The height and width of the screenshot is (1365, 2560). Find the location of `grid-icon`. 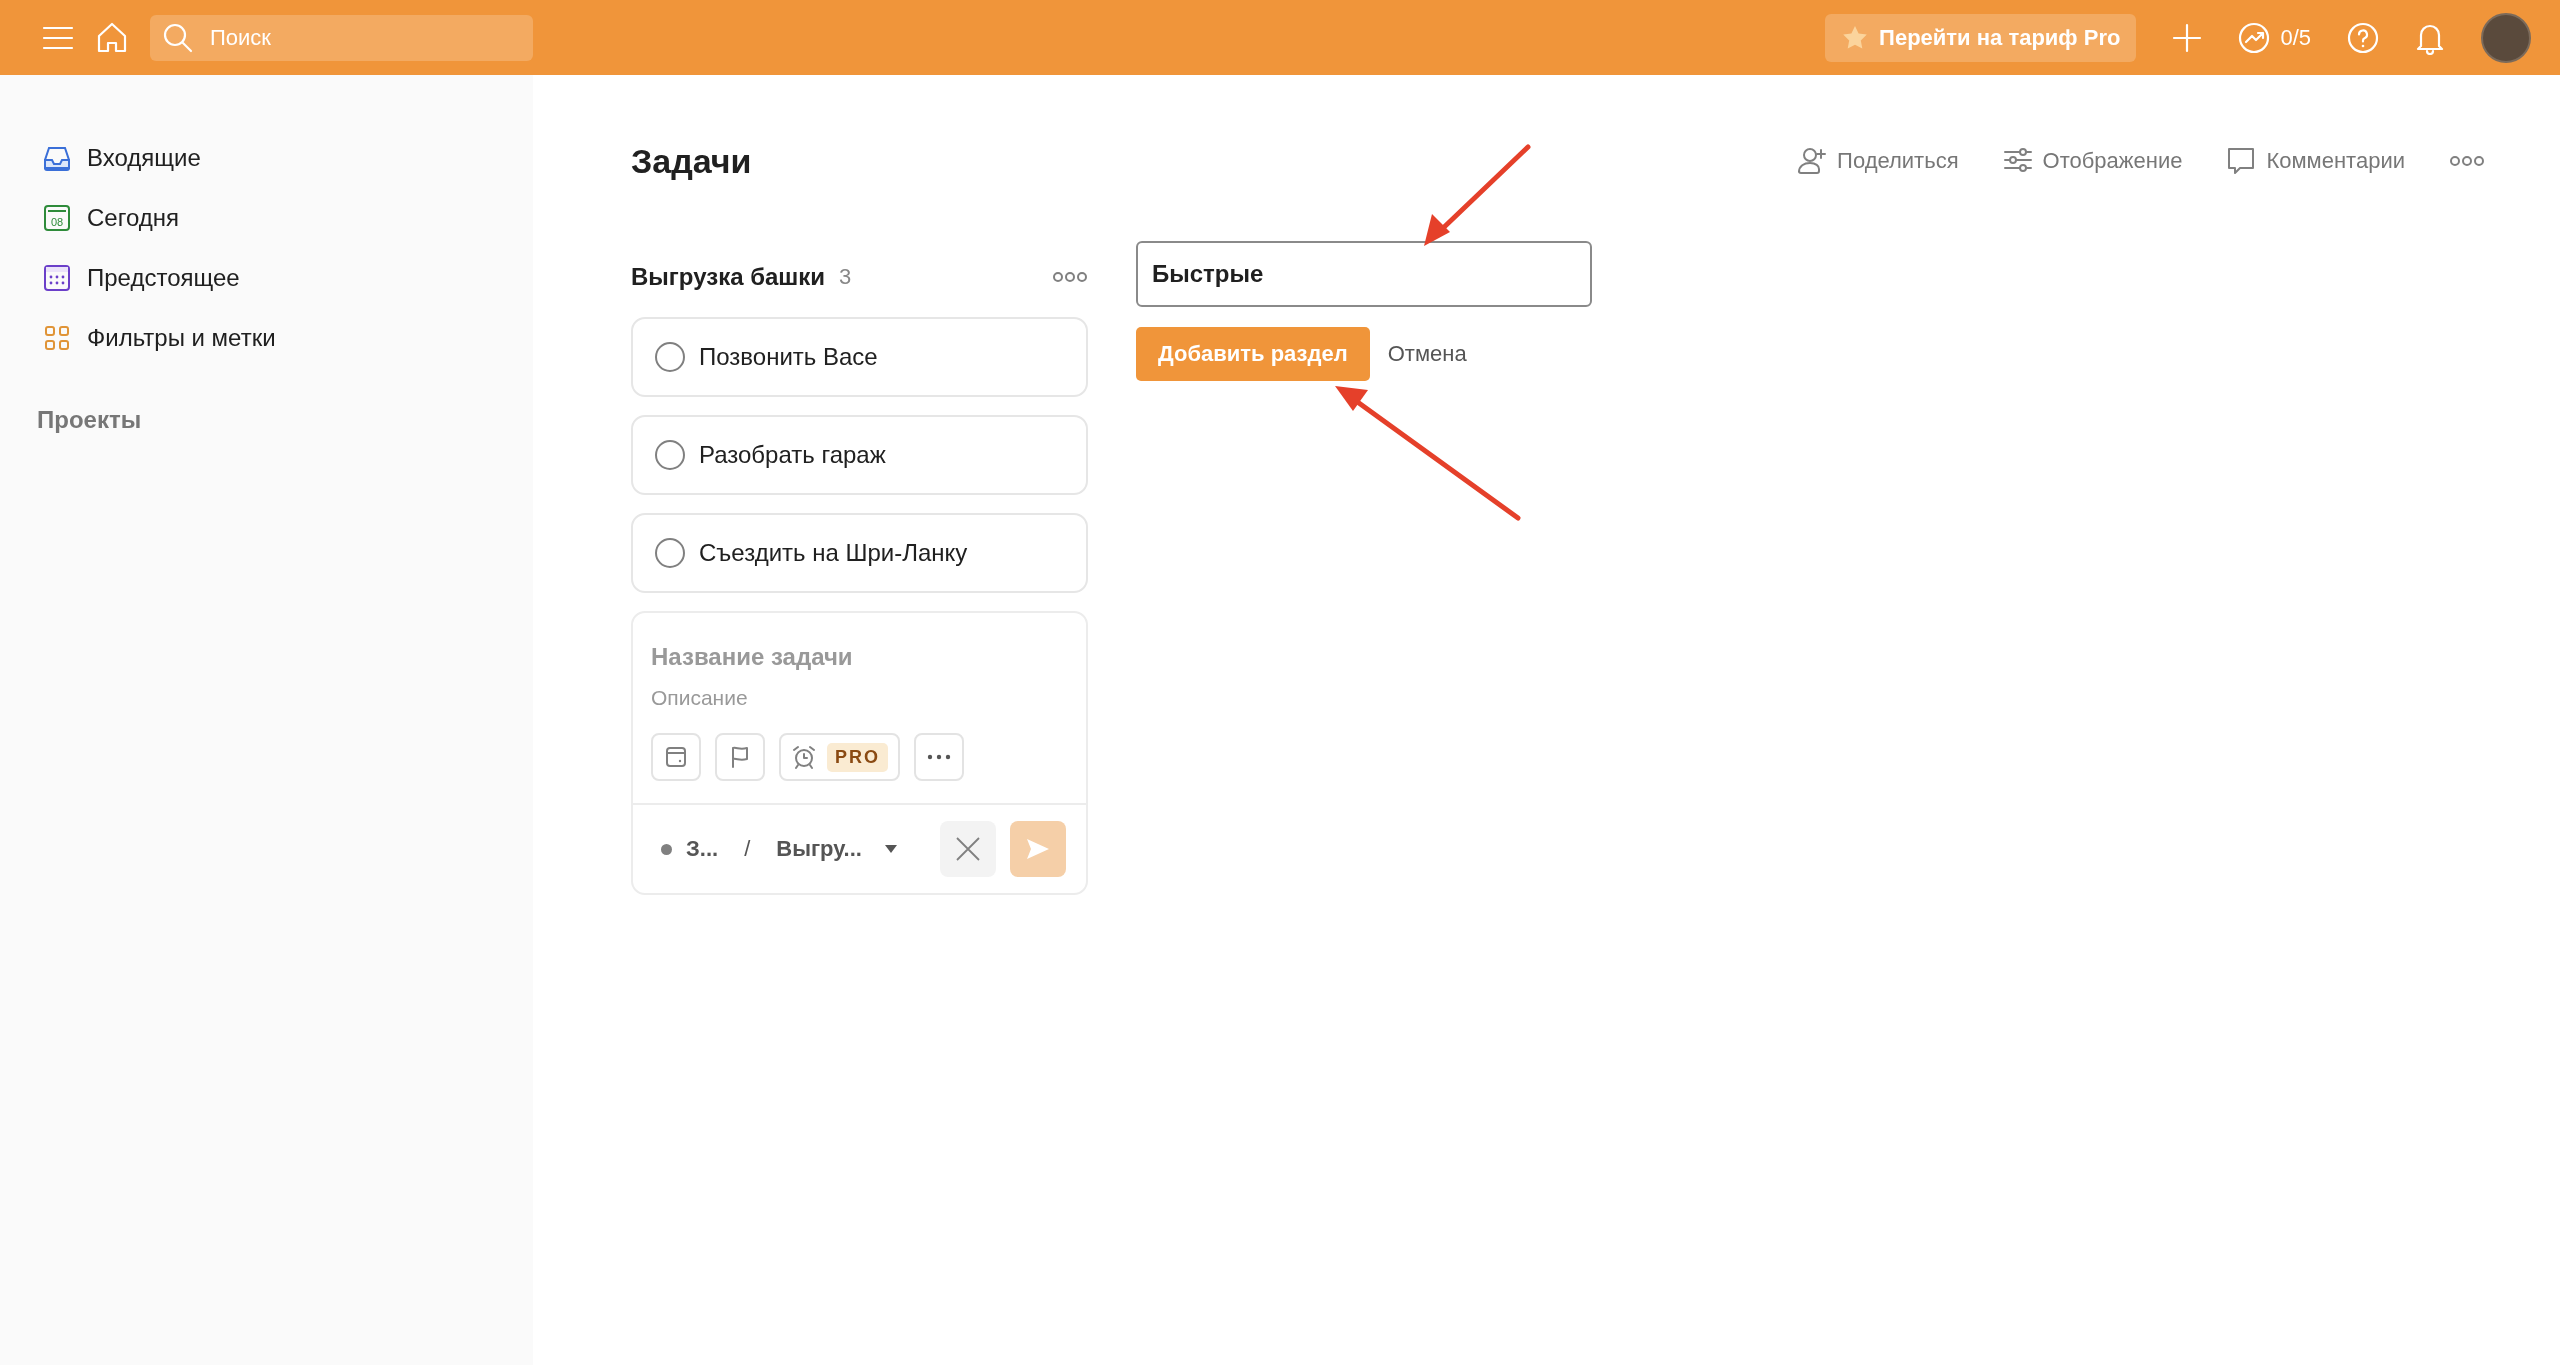

grid-icon is located at coordinates (57, 338).